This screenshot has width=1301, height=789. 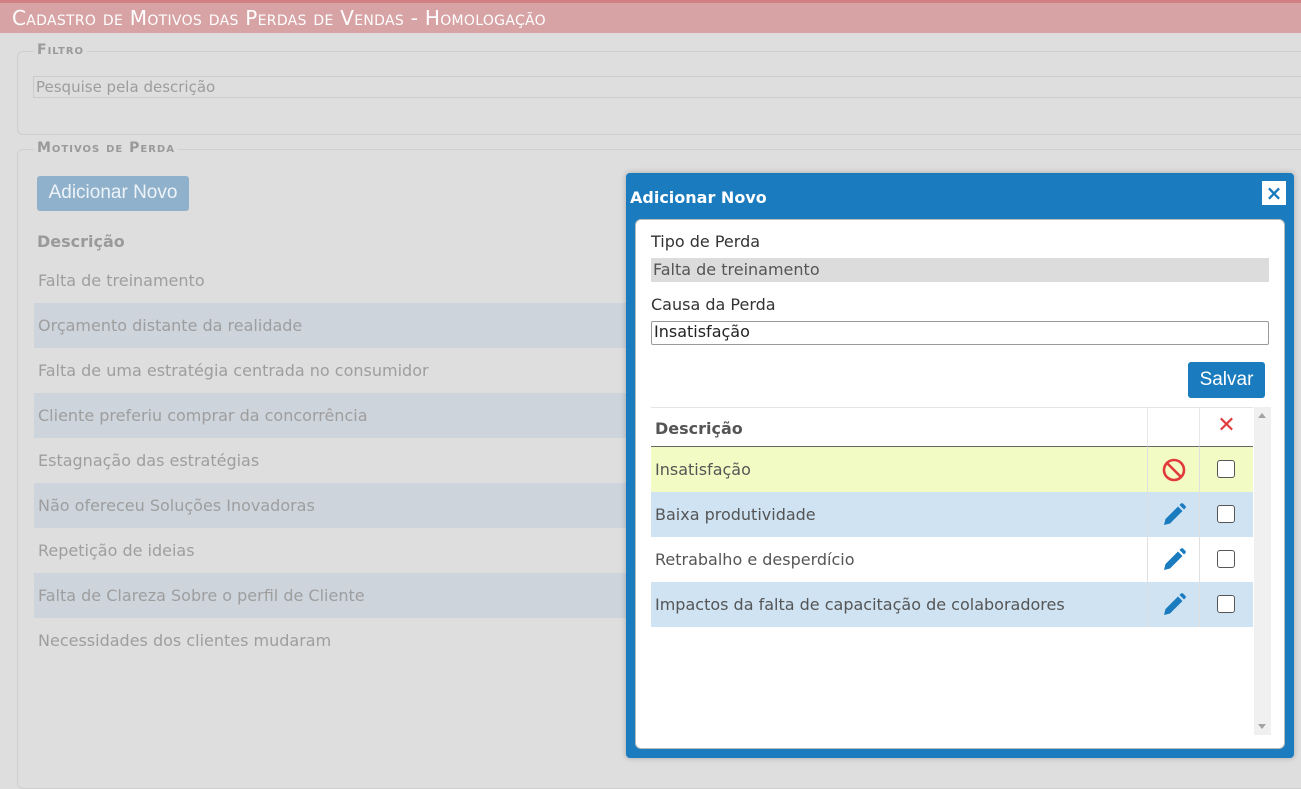 What do you see at coordinates (1226, 427) in the screenshot?
I see `delete-all-icon: ✕` at bounding box center [1226, 427].